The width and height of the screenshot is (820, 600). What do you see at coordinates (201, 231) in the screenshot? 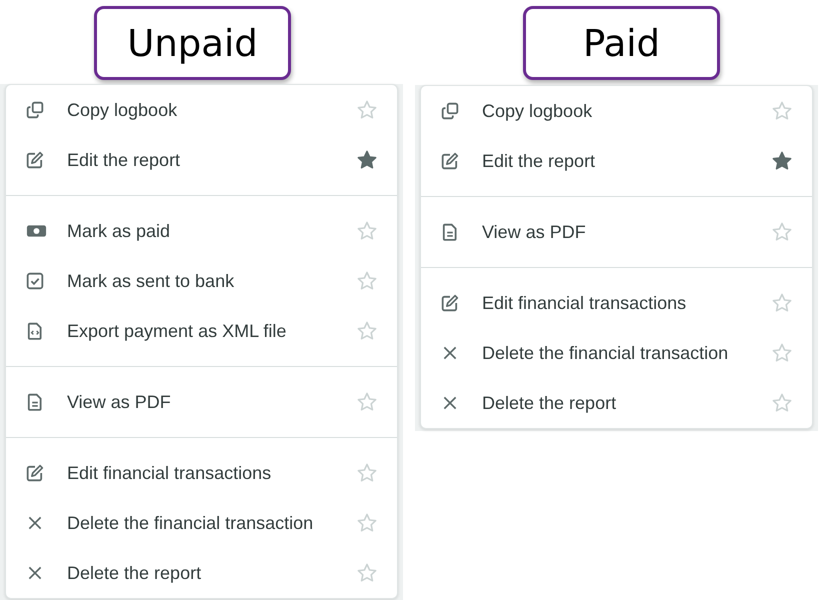
I see `menu-item: Mark as paid` at bounding box center [201, 231].